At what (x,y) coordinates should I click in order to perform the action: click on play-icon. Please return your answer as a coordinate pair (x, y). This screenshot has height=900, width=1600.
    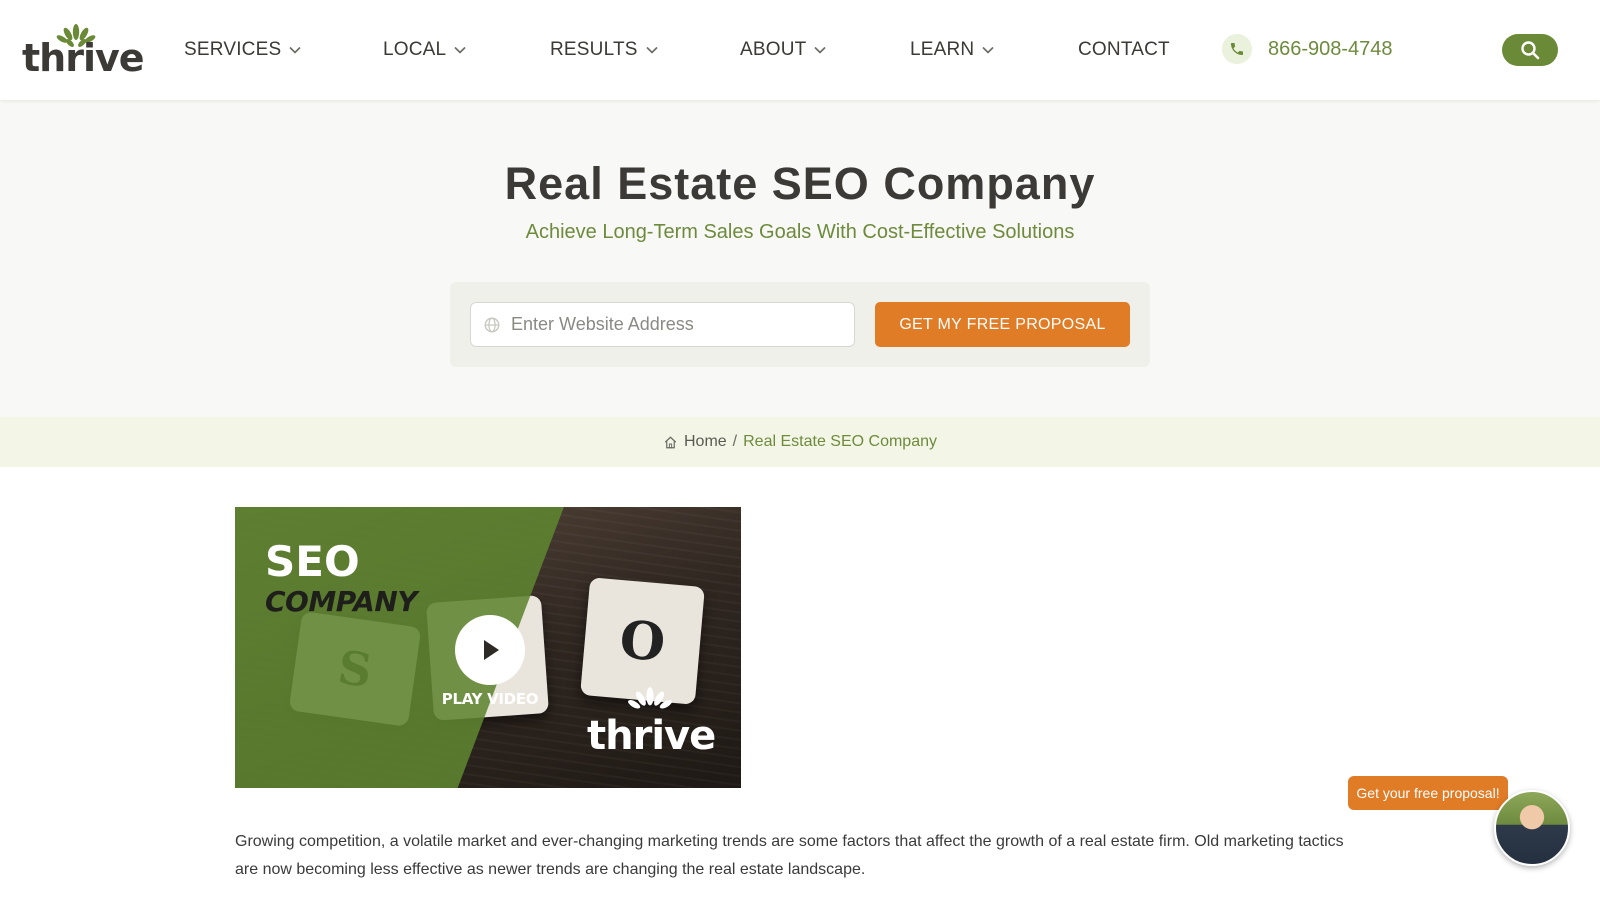
    Looking at the image, I should click on (490, 650).